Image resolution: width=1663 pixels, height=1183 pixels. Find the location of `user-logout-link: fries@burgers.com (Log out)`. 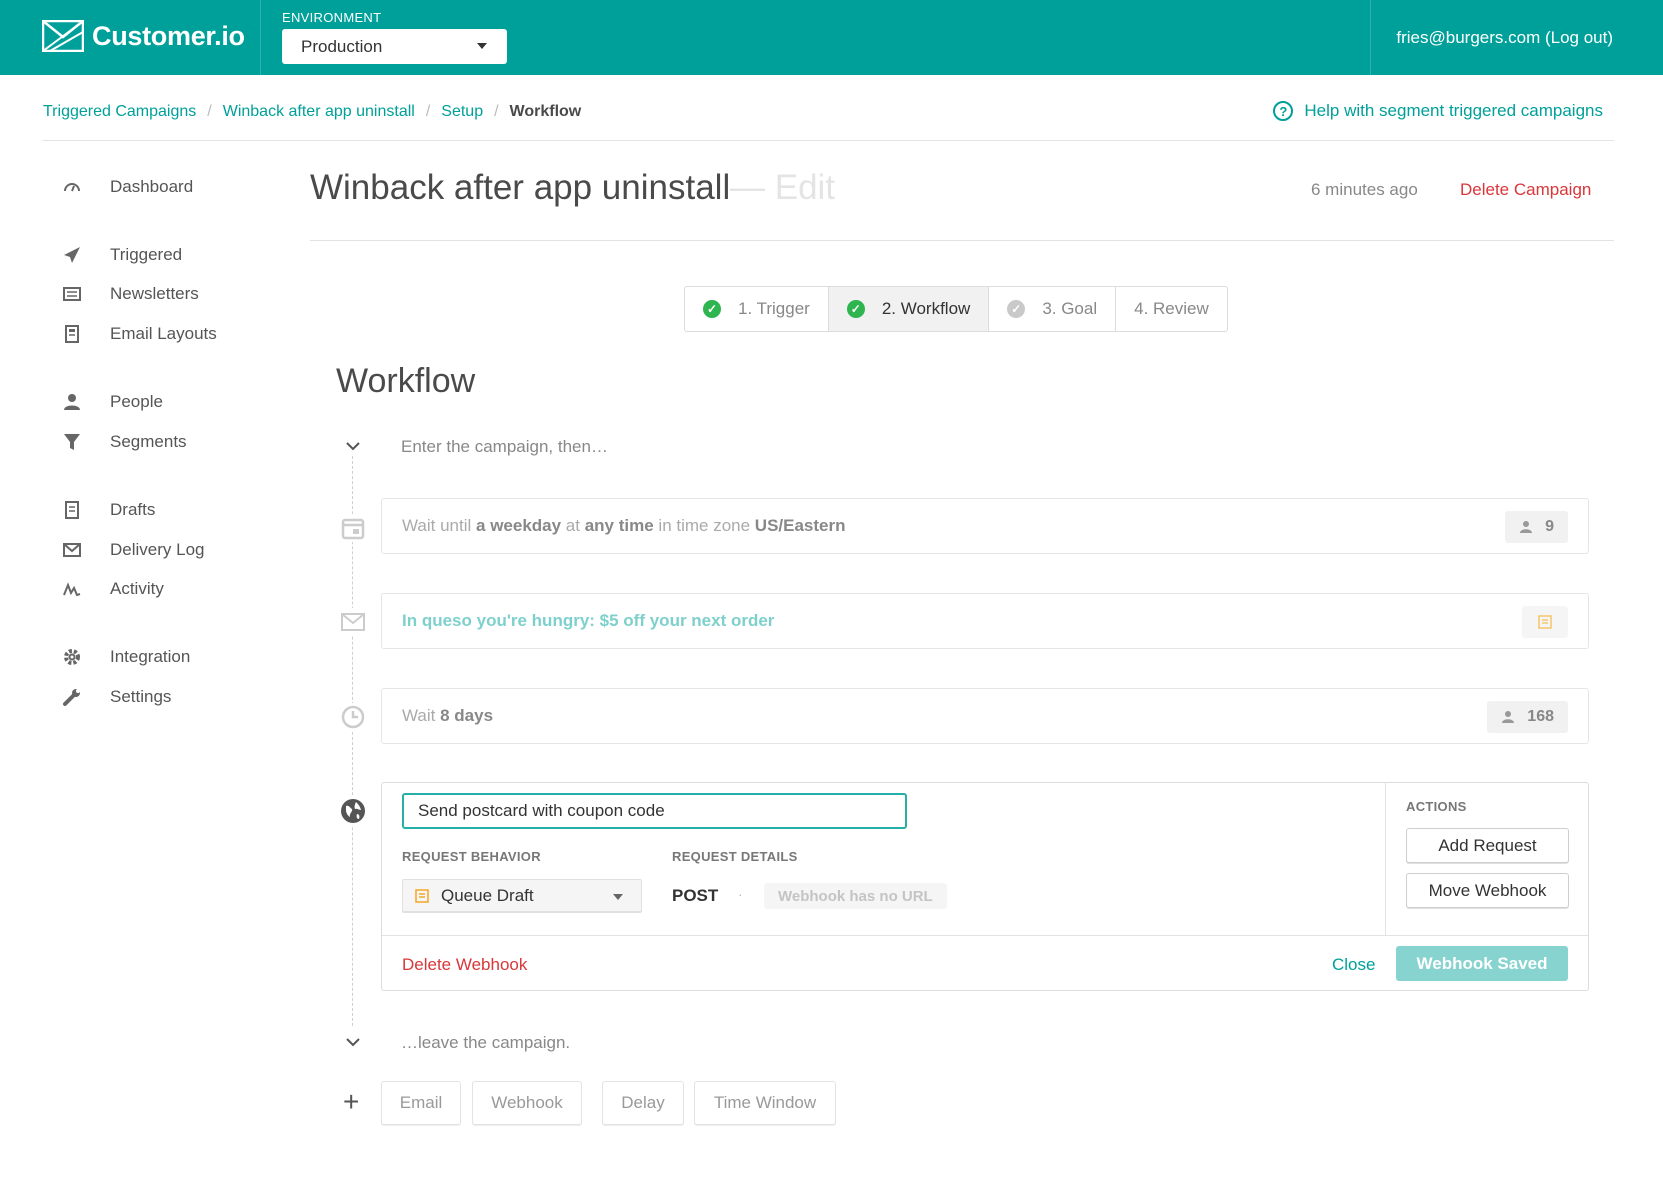

user-logout-link: fries@burgers.com (Log out) is located at coordinates (1504, 38).